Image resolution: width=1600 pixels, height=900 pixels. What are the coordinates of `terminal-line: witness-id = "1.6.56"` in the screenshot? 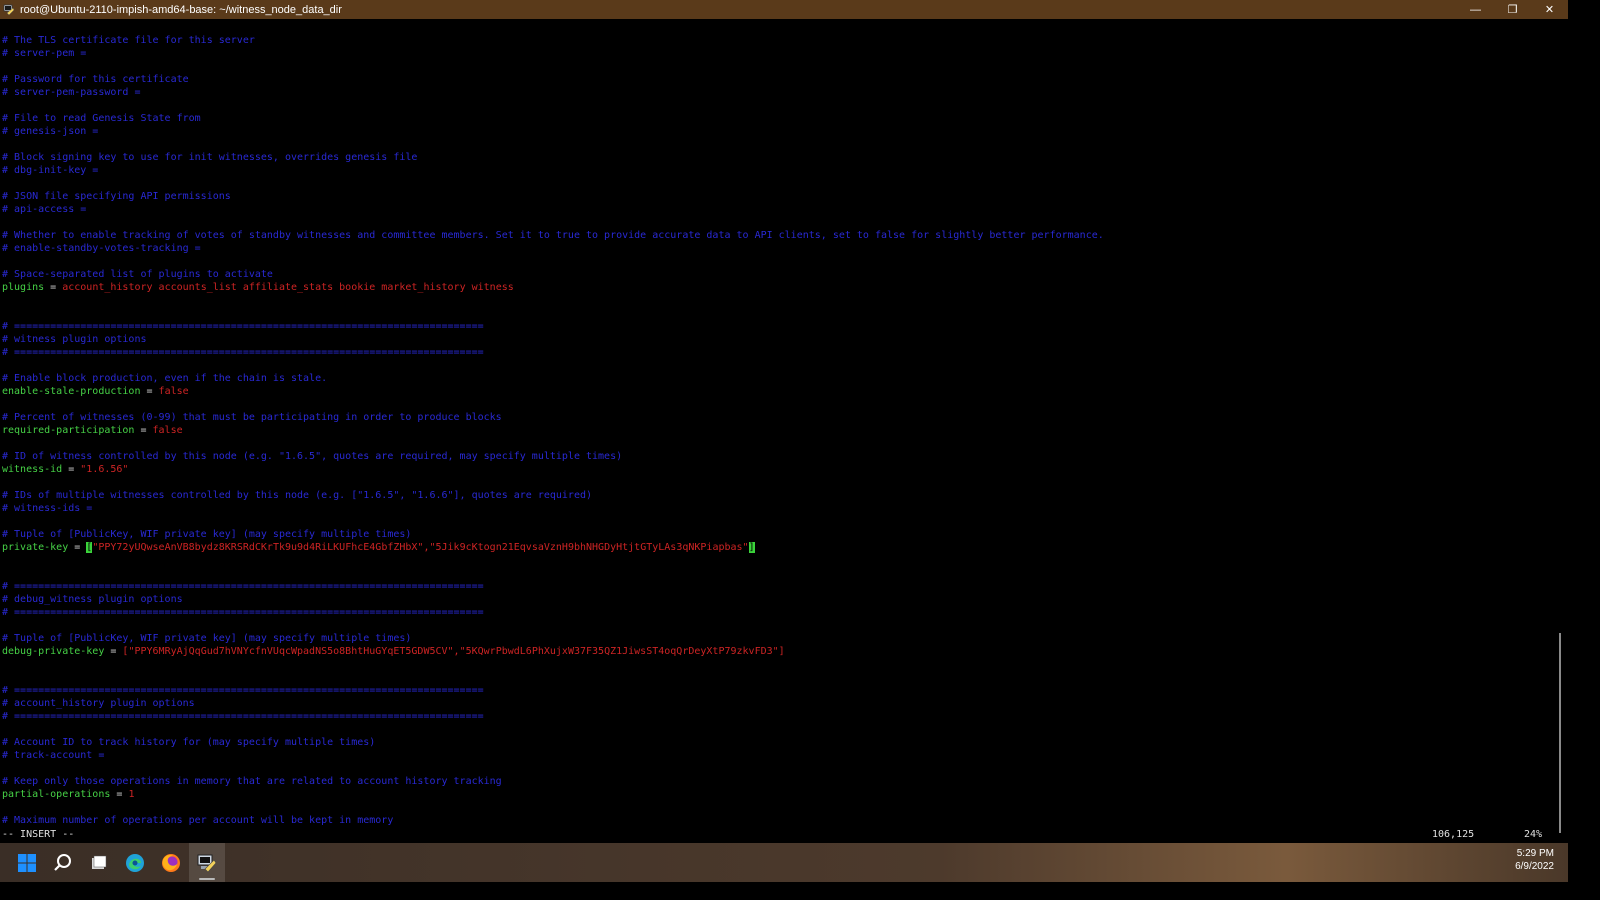 It's located at (65, 469).